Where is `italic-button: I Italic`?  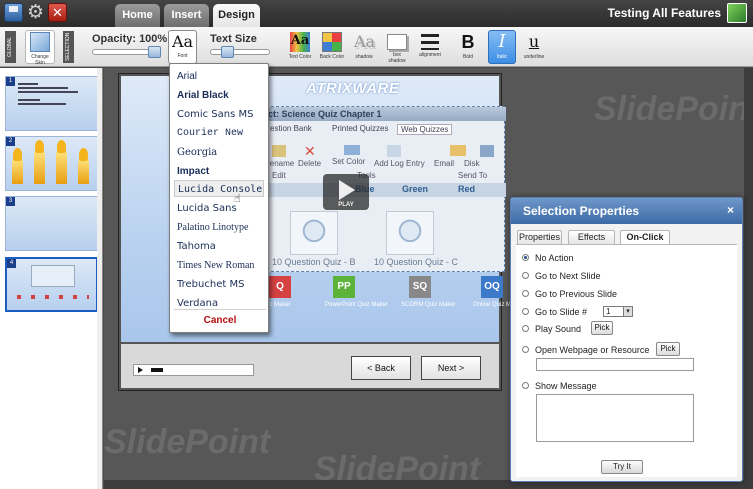
italic-button: I Italic is located at coordinates (502, 47).